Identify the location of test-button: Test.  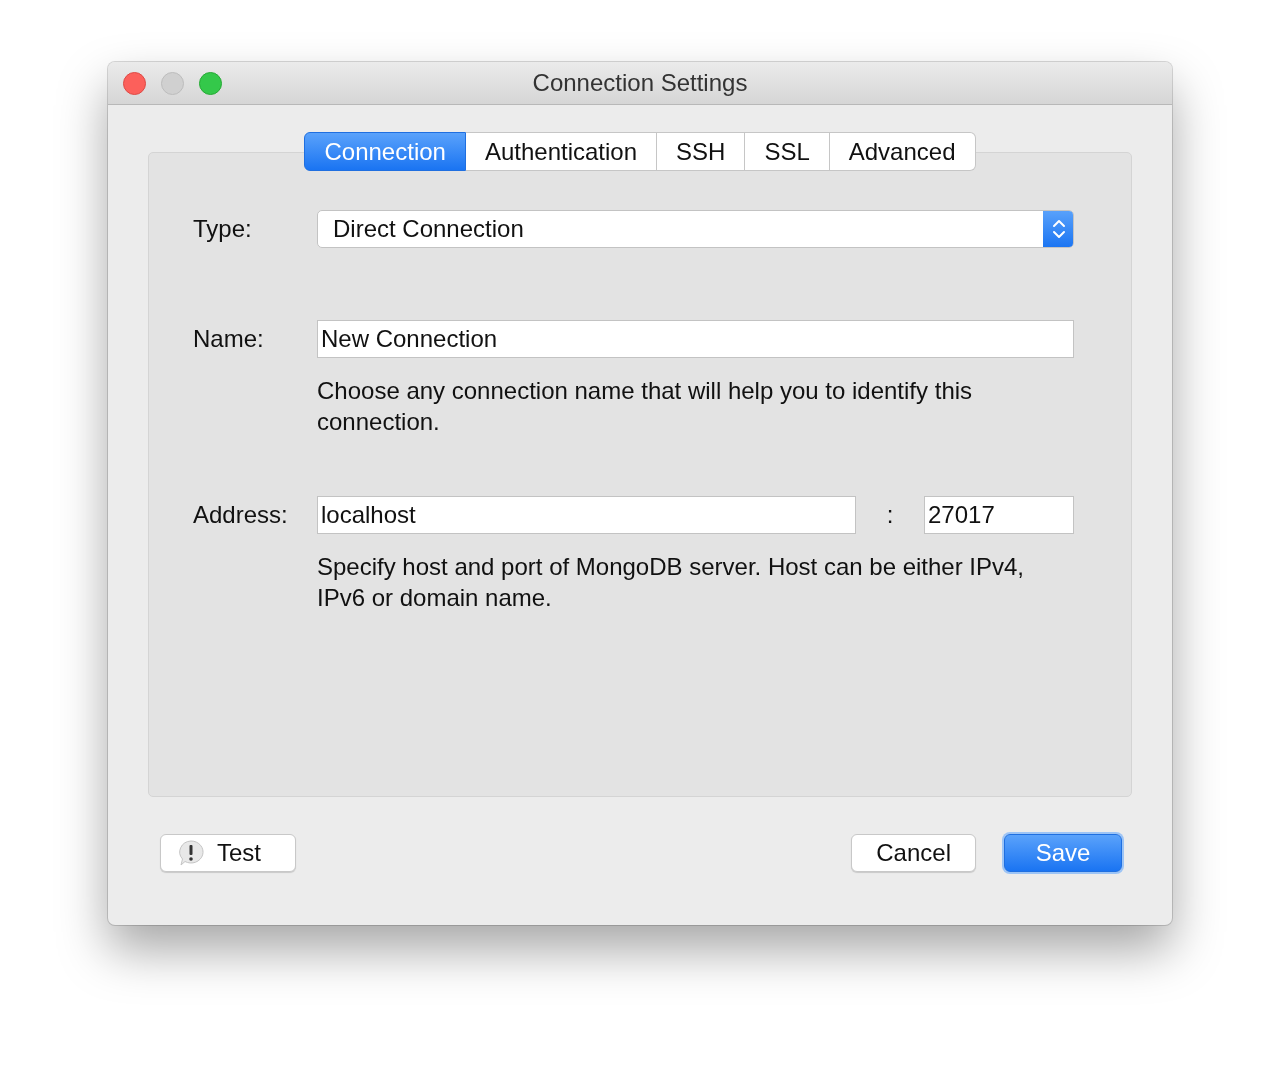
(228, 853).